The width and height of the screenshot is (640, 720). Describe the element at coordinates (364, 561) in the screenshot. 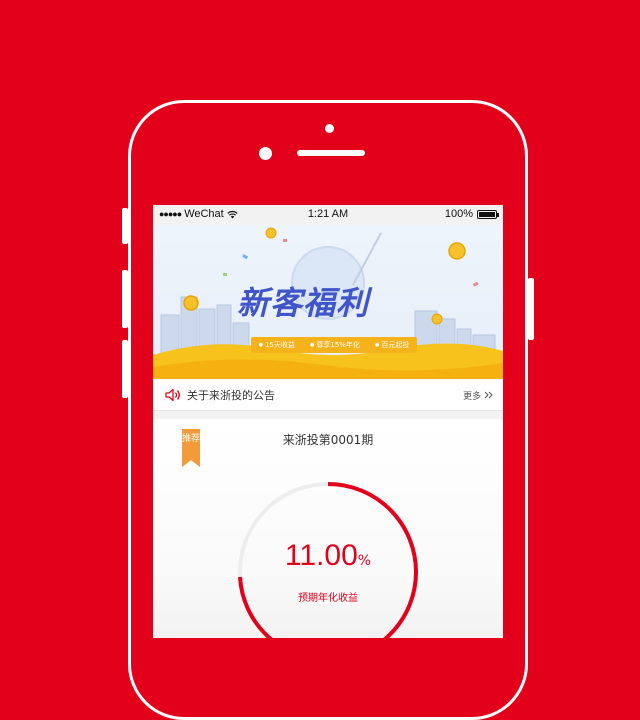

I see `rate-unit: %` at that location.